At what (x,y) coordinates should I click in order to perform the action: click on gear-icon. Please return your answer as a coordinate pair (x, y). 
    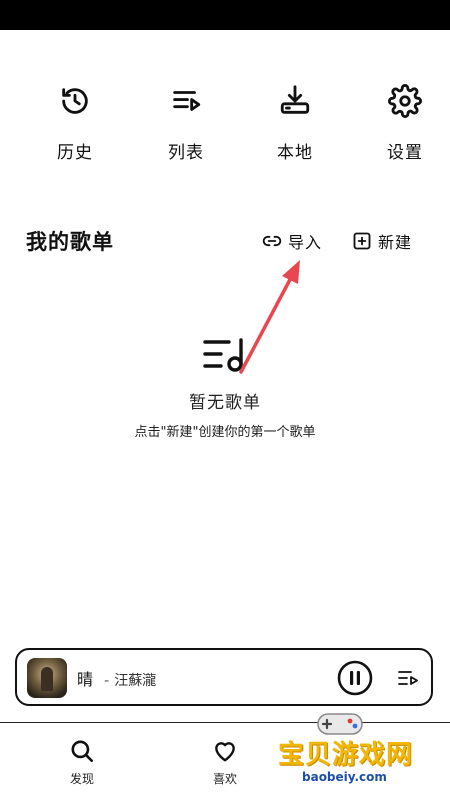
    Looking at the image, I should click on (405, 101).